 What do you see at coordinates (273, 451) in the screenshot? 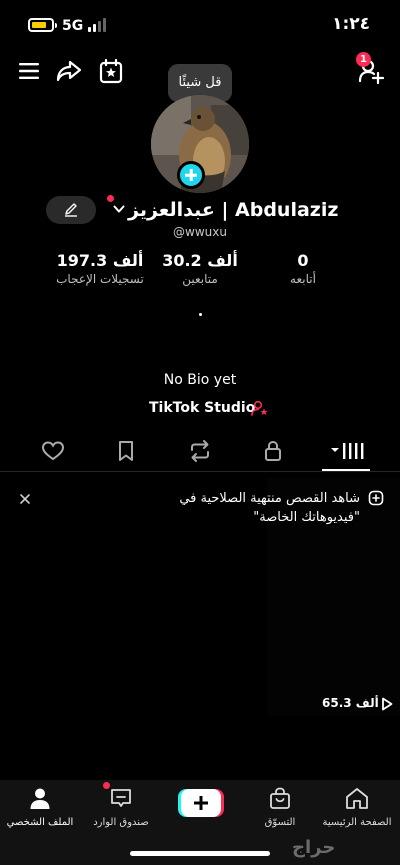
I see `tab-private` at bounding box center [273, 451].